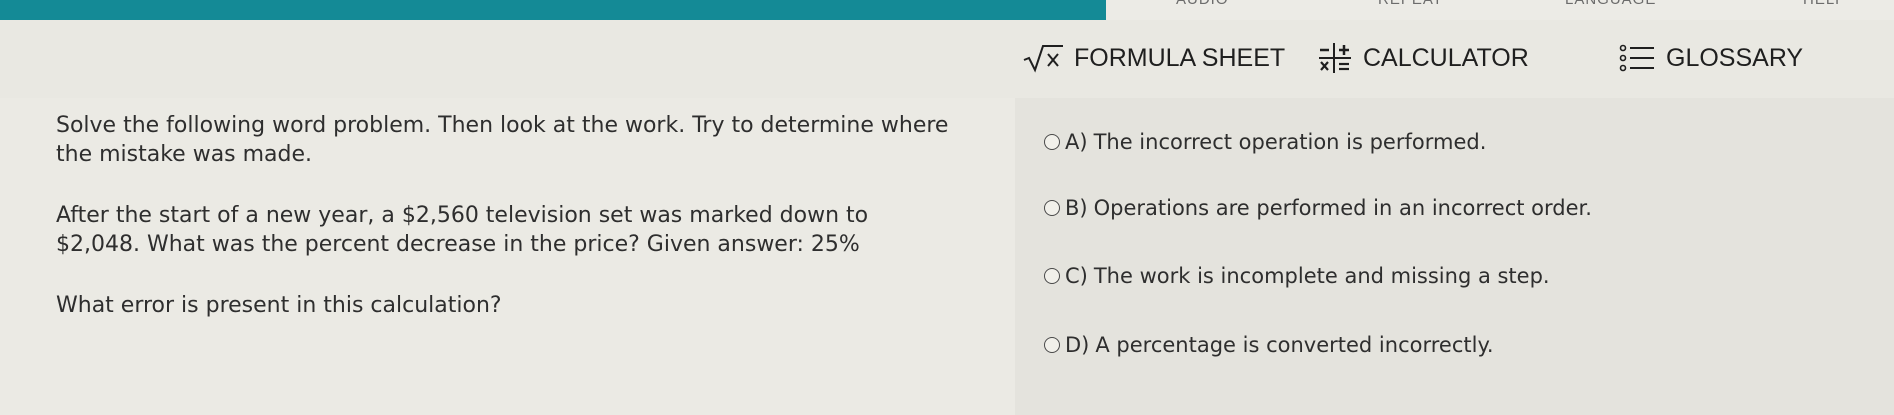  What do you see at coordinates (1052, 345) in the screenshot?
I see `option-d-radio` at bounding box center [1052, 345].